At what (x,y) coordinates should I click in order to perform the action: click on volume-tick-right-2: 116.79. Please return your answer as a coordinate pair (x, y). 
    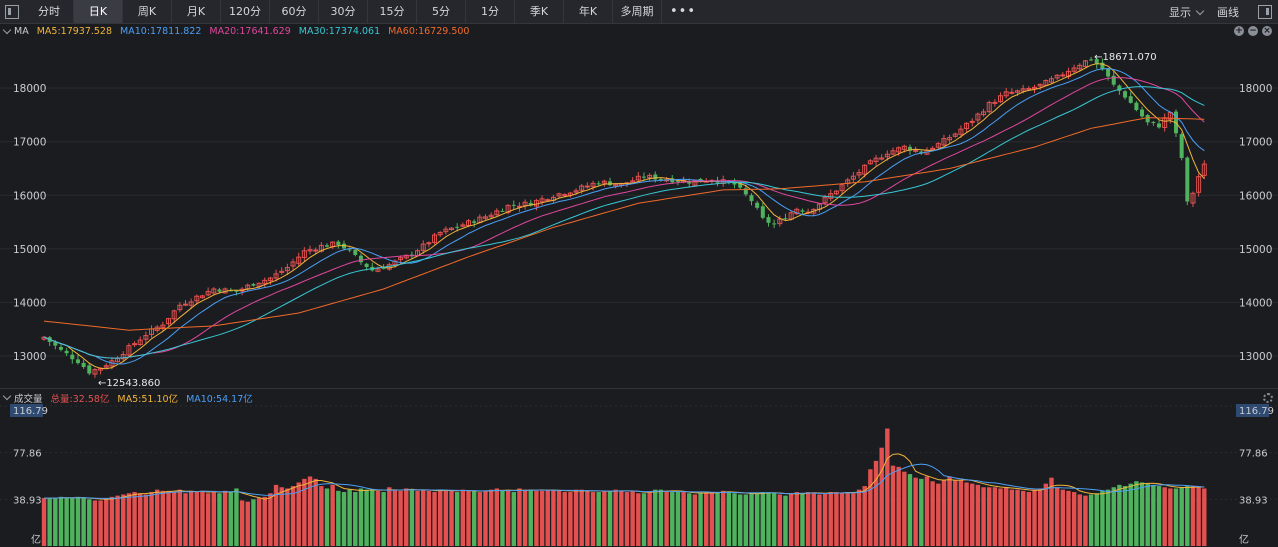
    Looking at the image, I should click on (1256, 411).